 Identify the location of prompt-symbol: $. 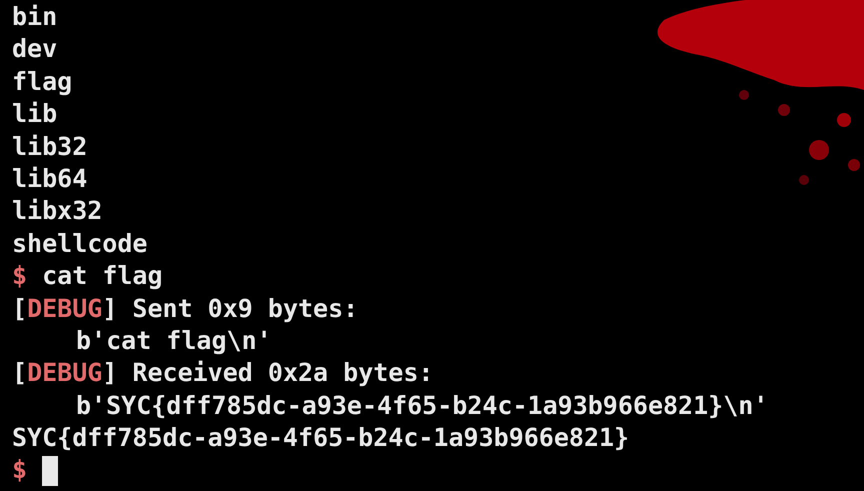
(20, 470).